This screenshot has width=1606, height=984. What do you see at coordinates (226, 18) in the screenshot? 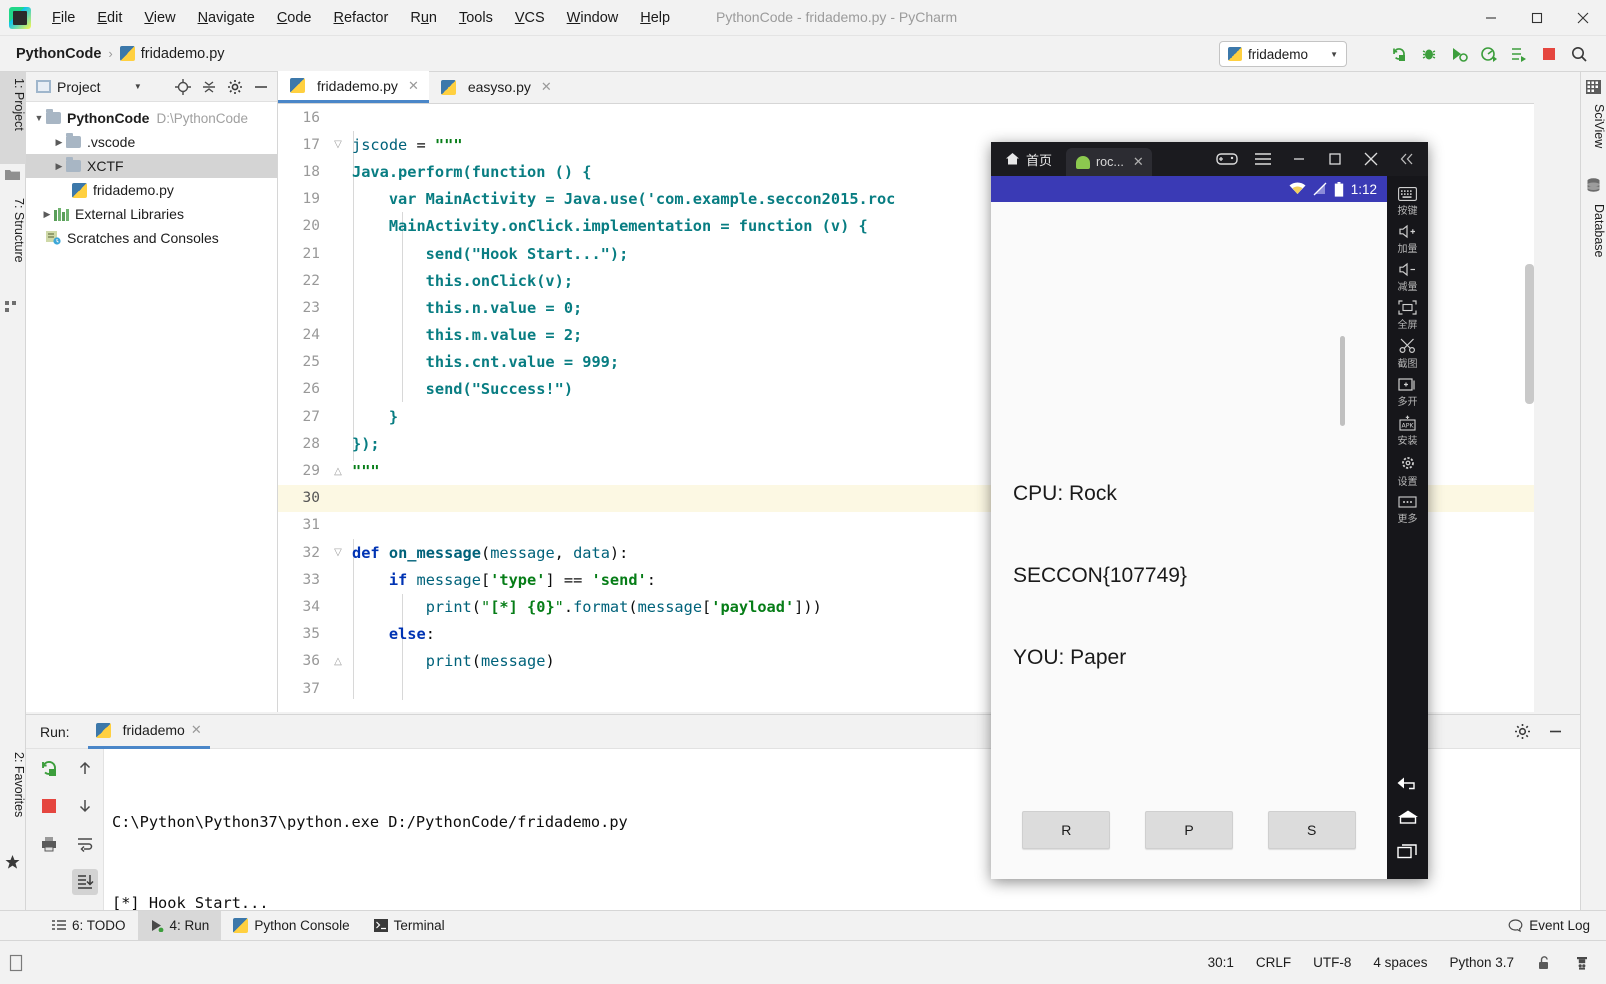
I see `menu-navigate: Navigate` at bounding box center [226, 18].